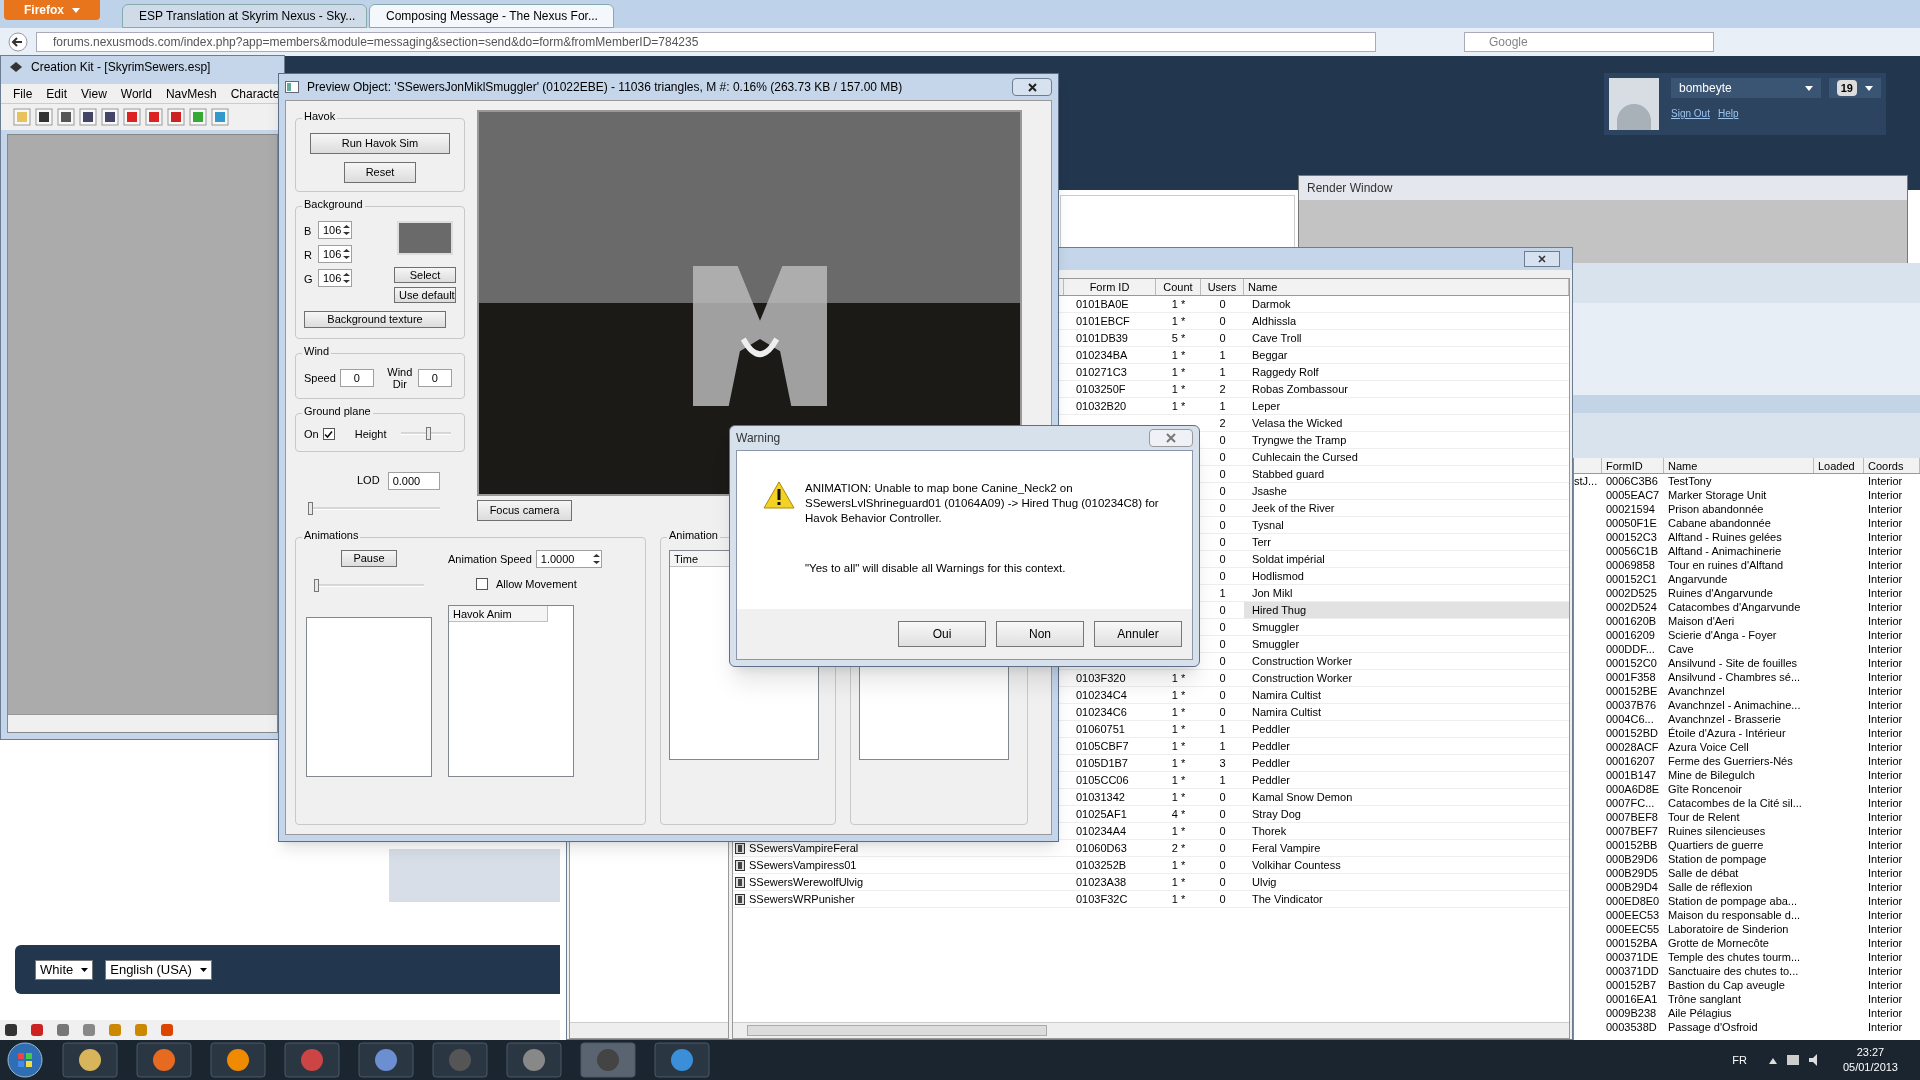  What do you see at coordinates (1747, 873) in the screenshot?
I see `table-row: 000B29D5 Salle de débat Interior` at bounding box center [1747, 873].